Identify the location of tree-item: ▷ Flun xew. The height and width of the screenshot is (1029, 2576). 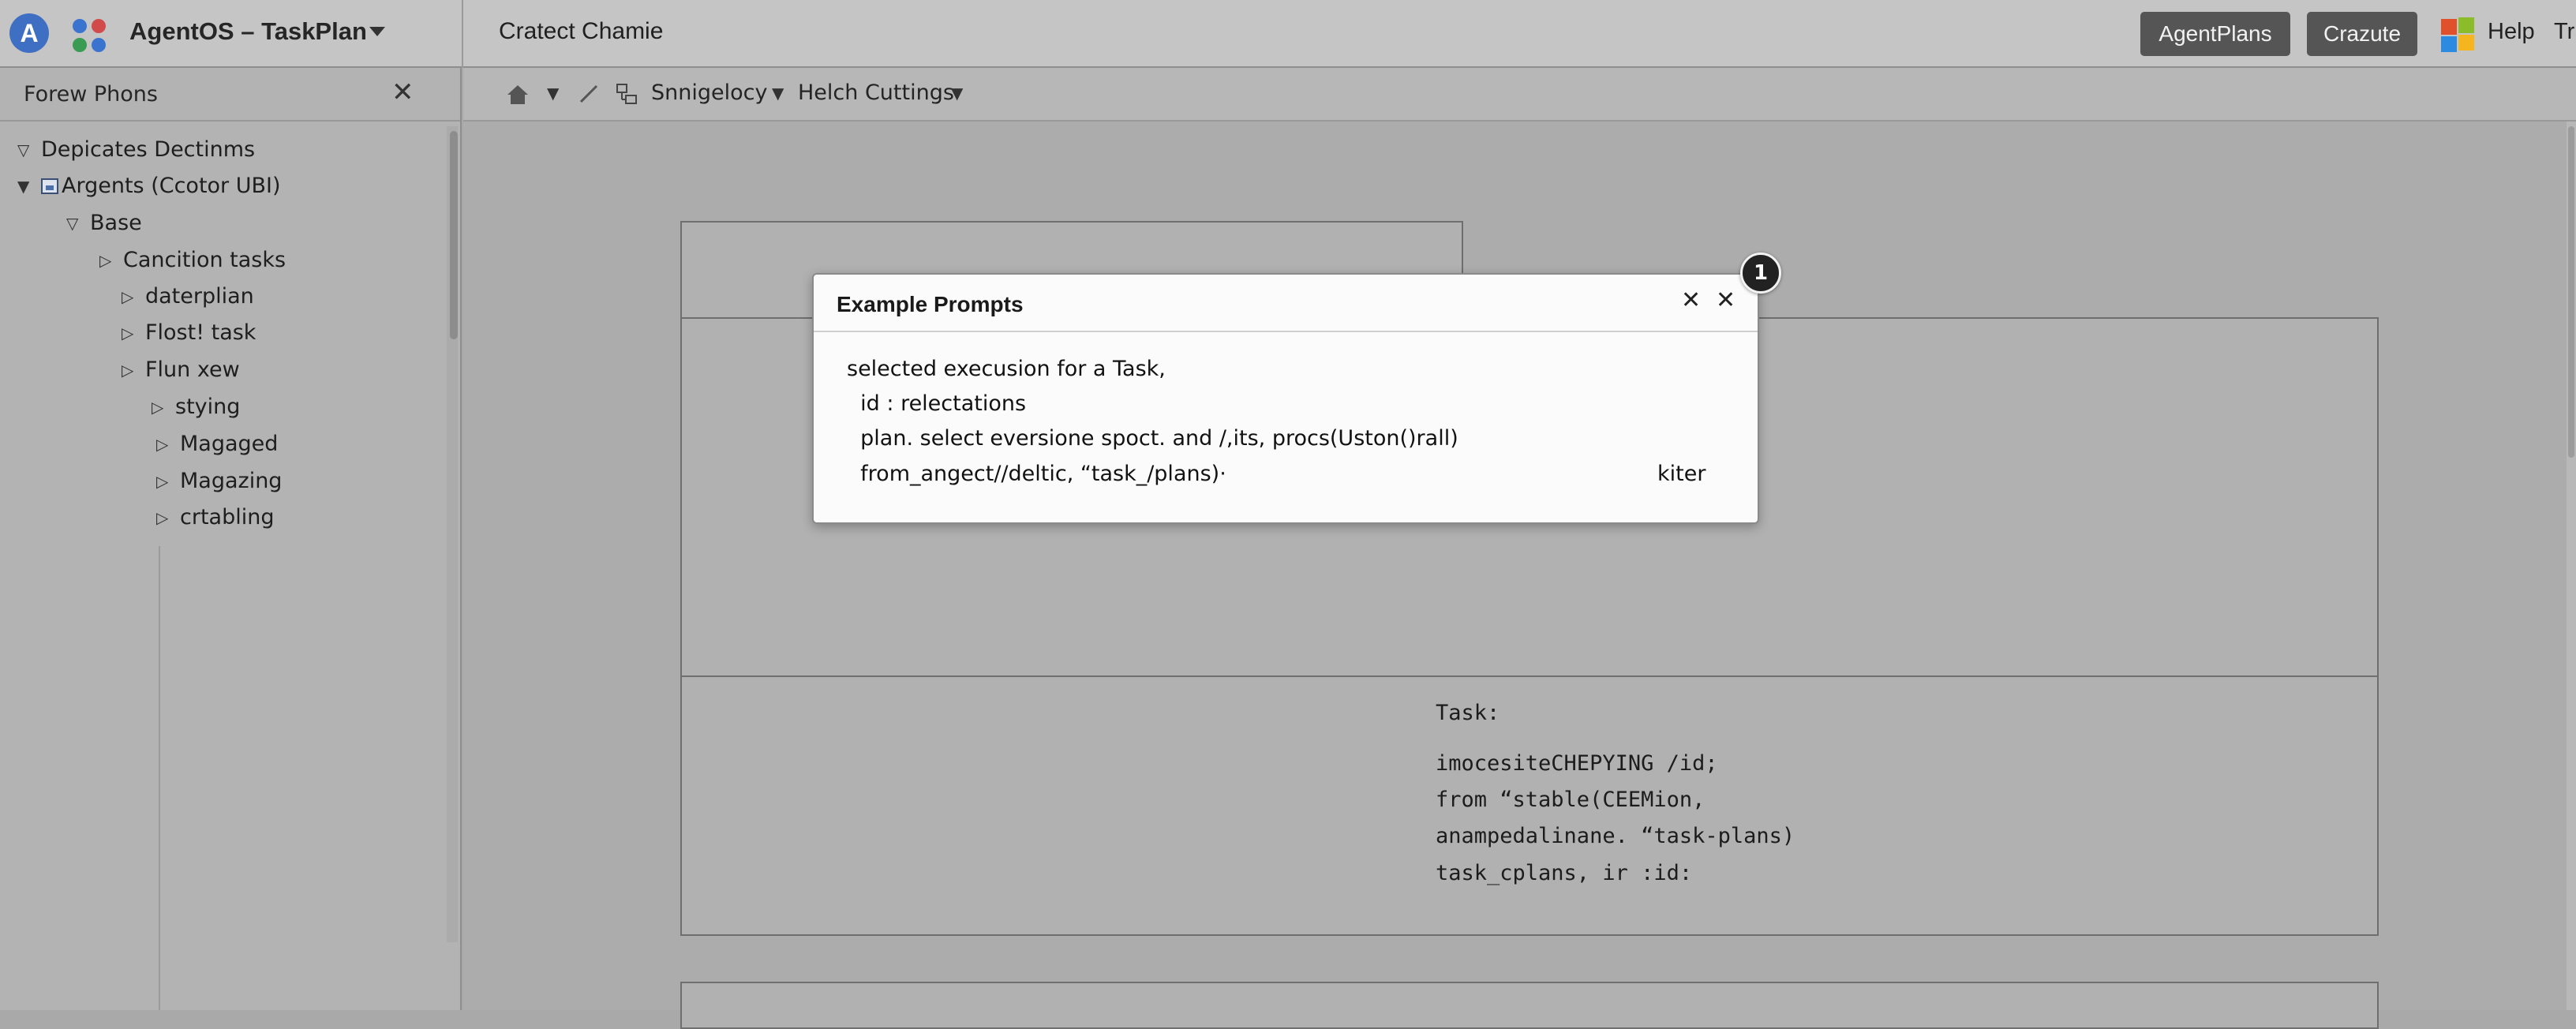
(181, 369).